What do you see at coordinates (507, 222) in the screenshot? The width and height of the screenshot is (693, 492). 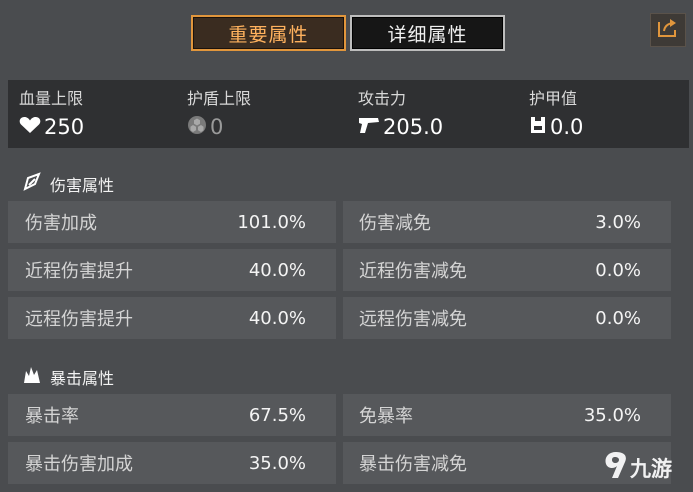 I see `stat-row: 伤害减免 3.0%` at bounding box center [507, 222].